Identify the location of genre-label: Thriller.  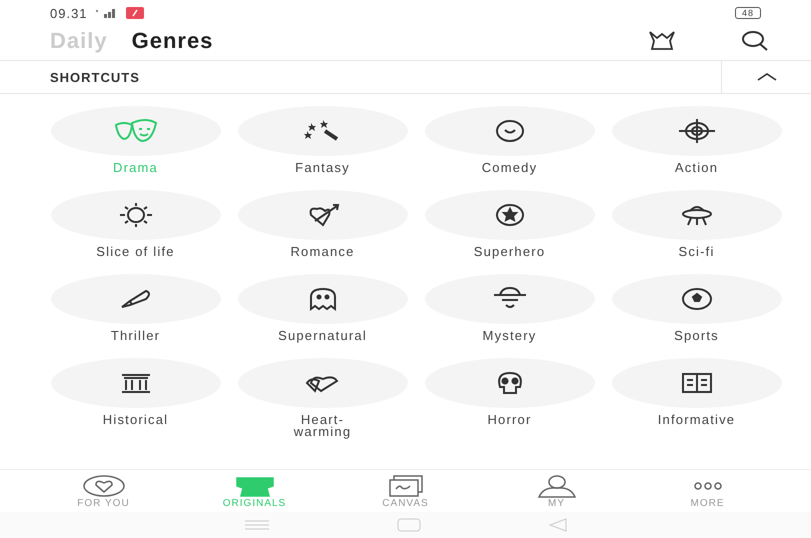
(135, 336).